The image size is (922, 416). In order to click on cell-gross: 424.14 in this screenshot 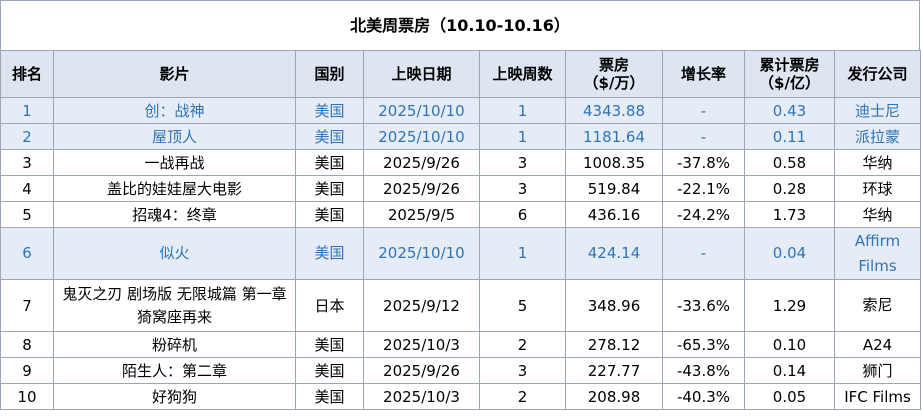, I will do `click(614, 253)`.